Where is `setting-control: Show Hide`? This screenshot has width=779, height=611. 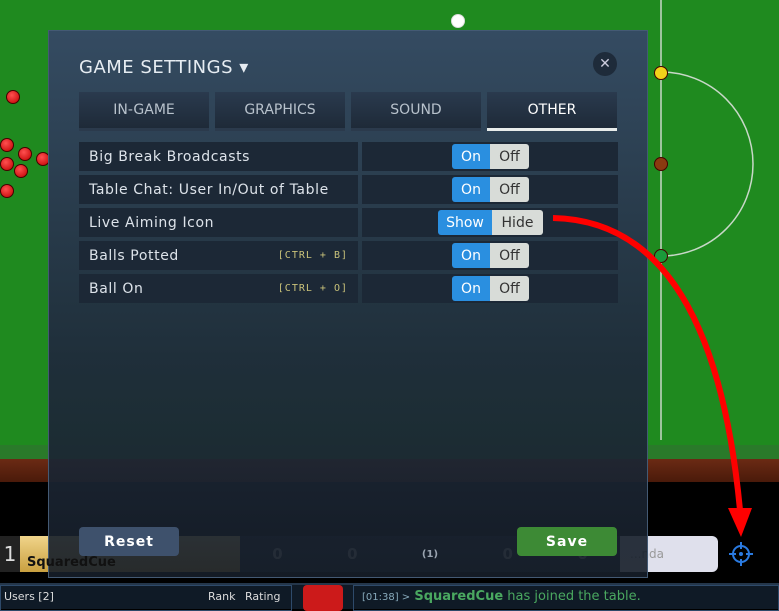 setting-control: Show Hide is located at coordinates (490, 222).